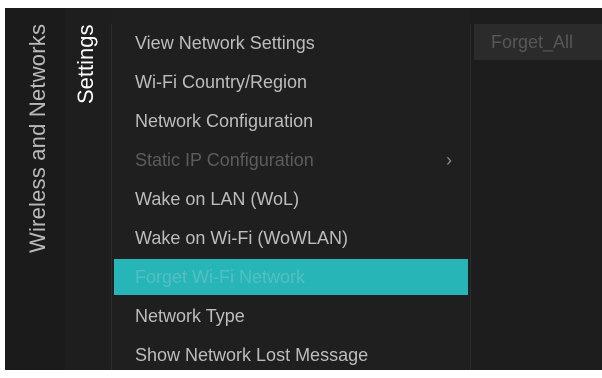 Image resolution: width=602 pixels, height=378 pixels. I want to click on menu-item-label: Forget Wi-Fi Network, so click(220, 277).